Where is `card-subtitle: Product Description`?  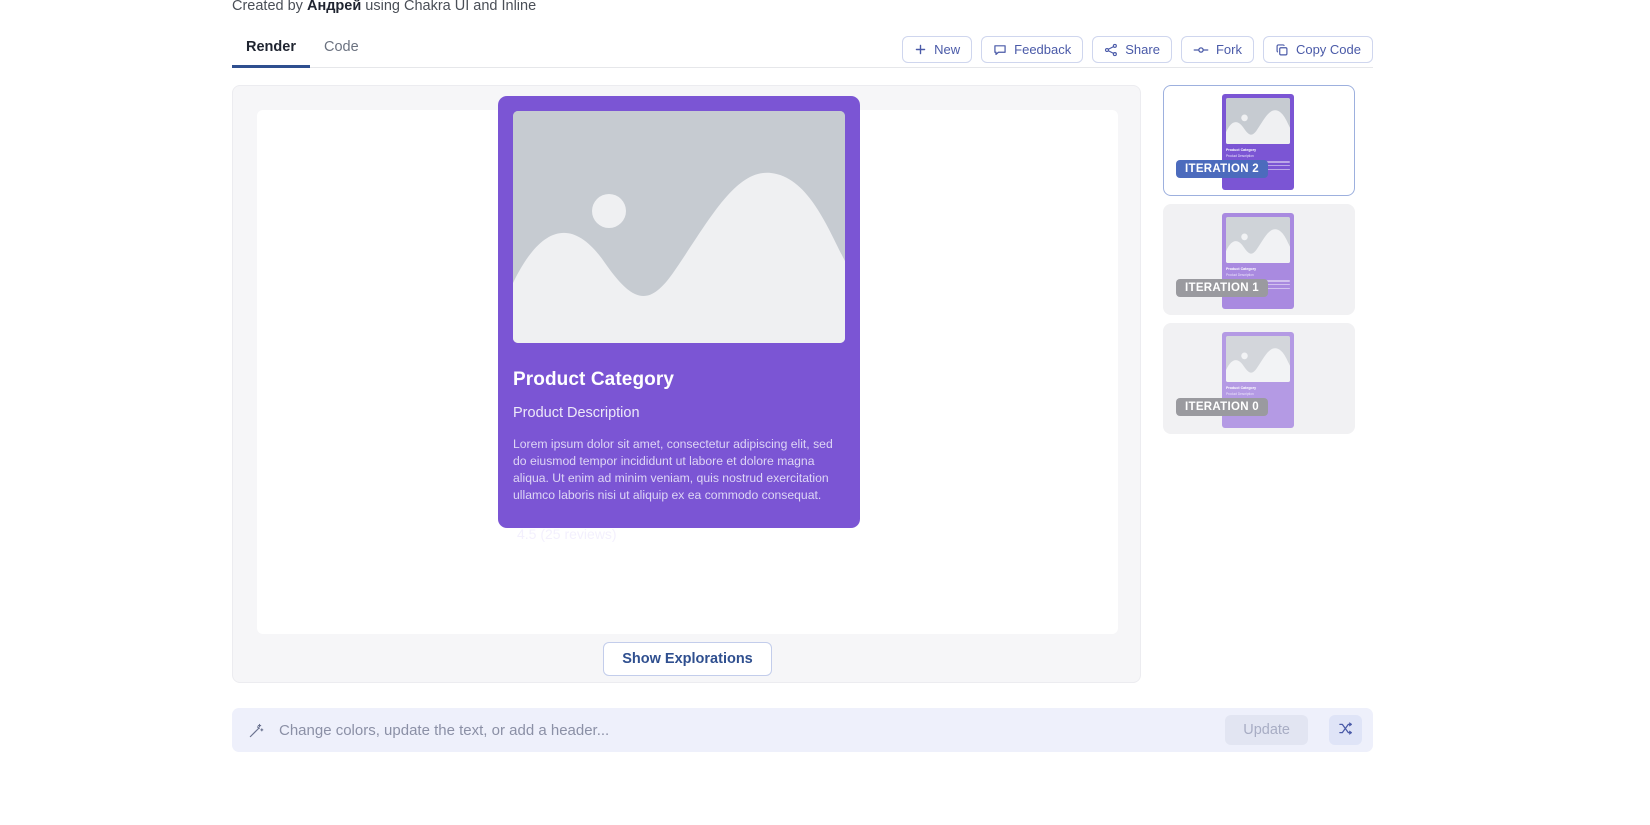 card-subtitle: Product Description is located at coordinates (576, 413).